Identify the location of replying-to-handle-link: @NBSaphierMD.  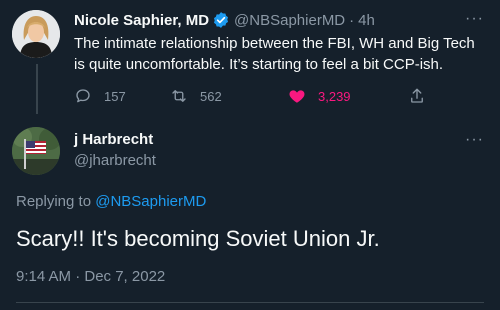
(150, 201).